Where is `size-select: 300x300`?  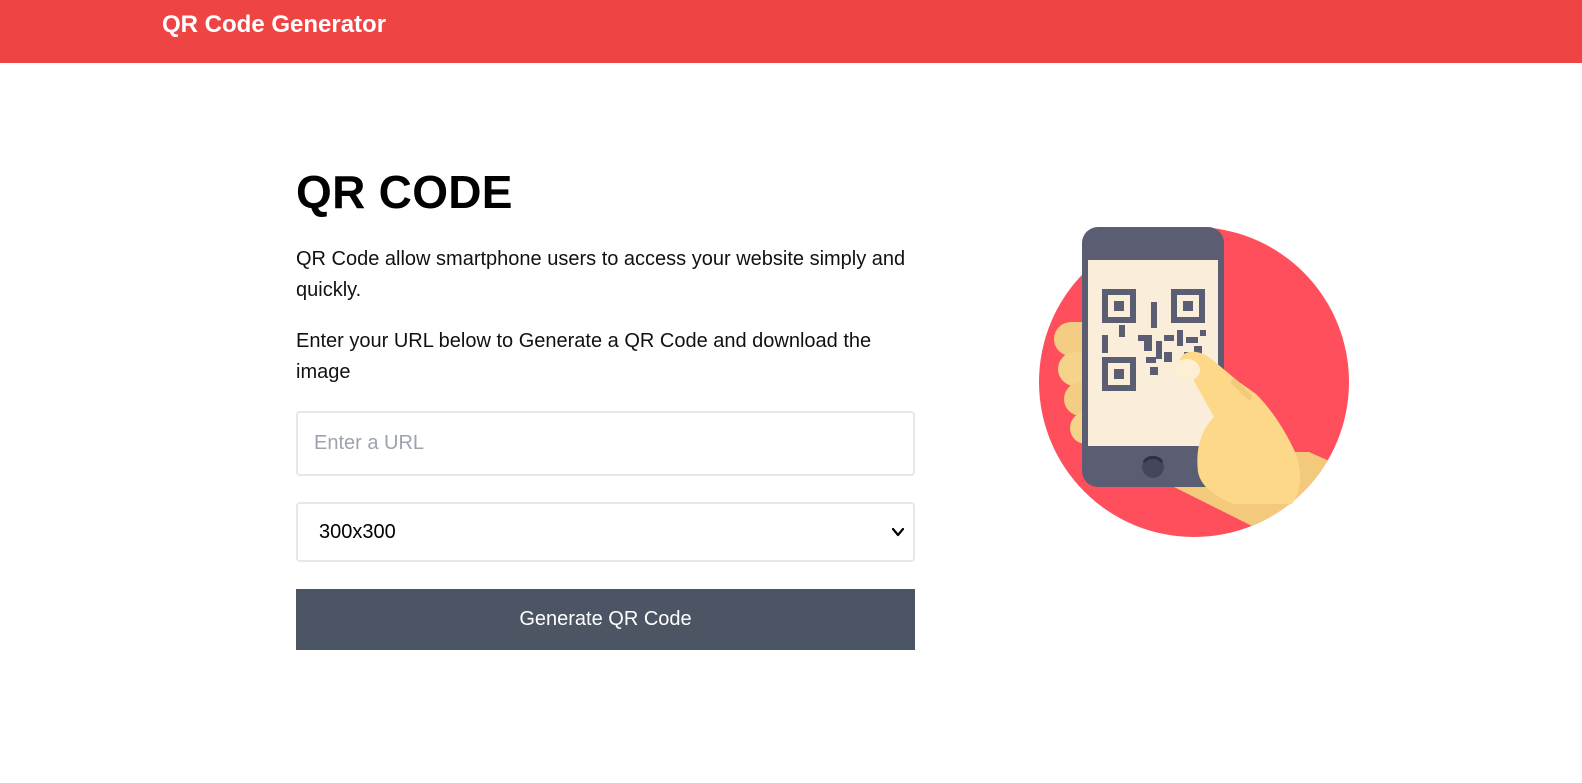 size-select: 300x300 is located at coordinates (605, 532).